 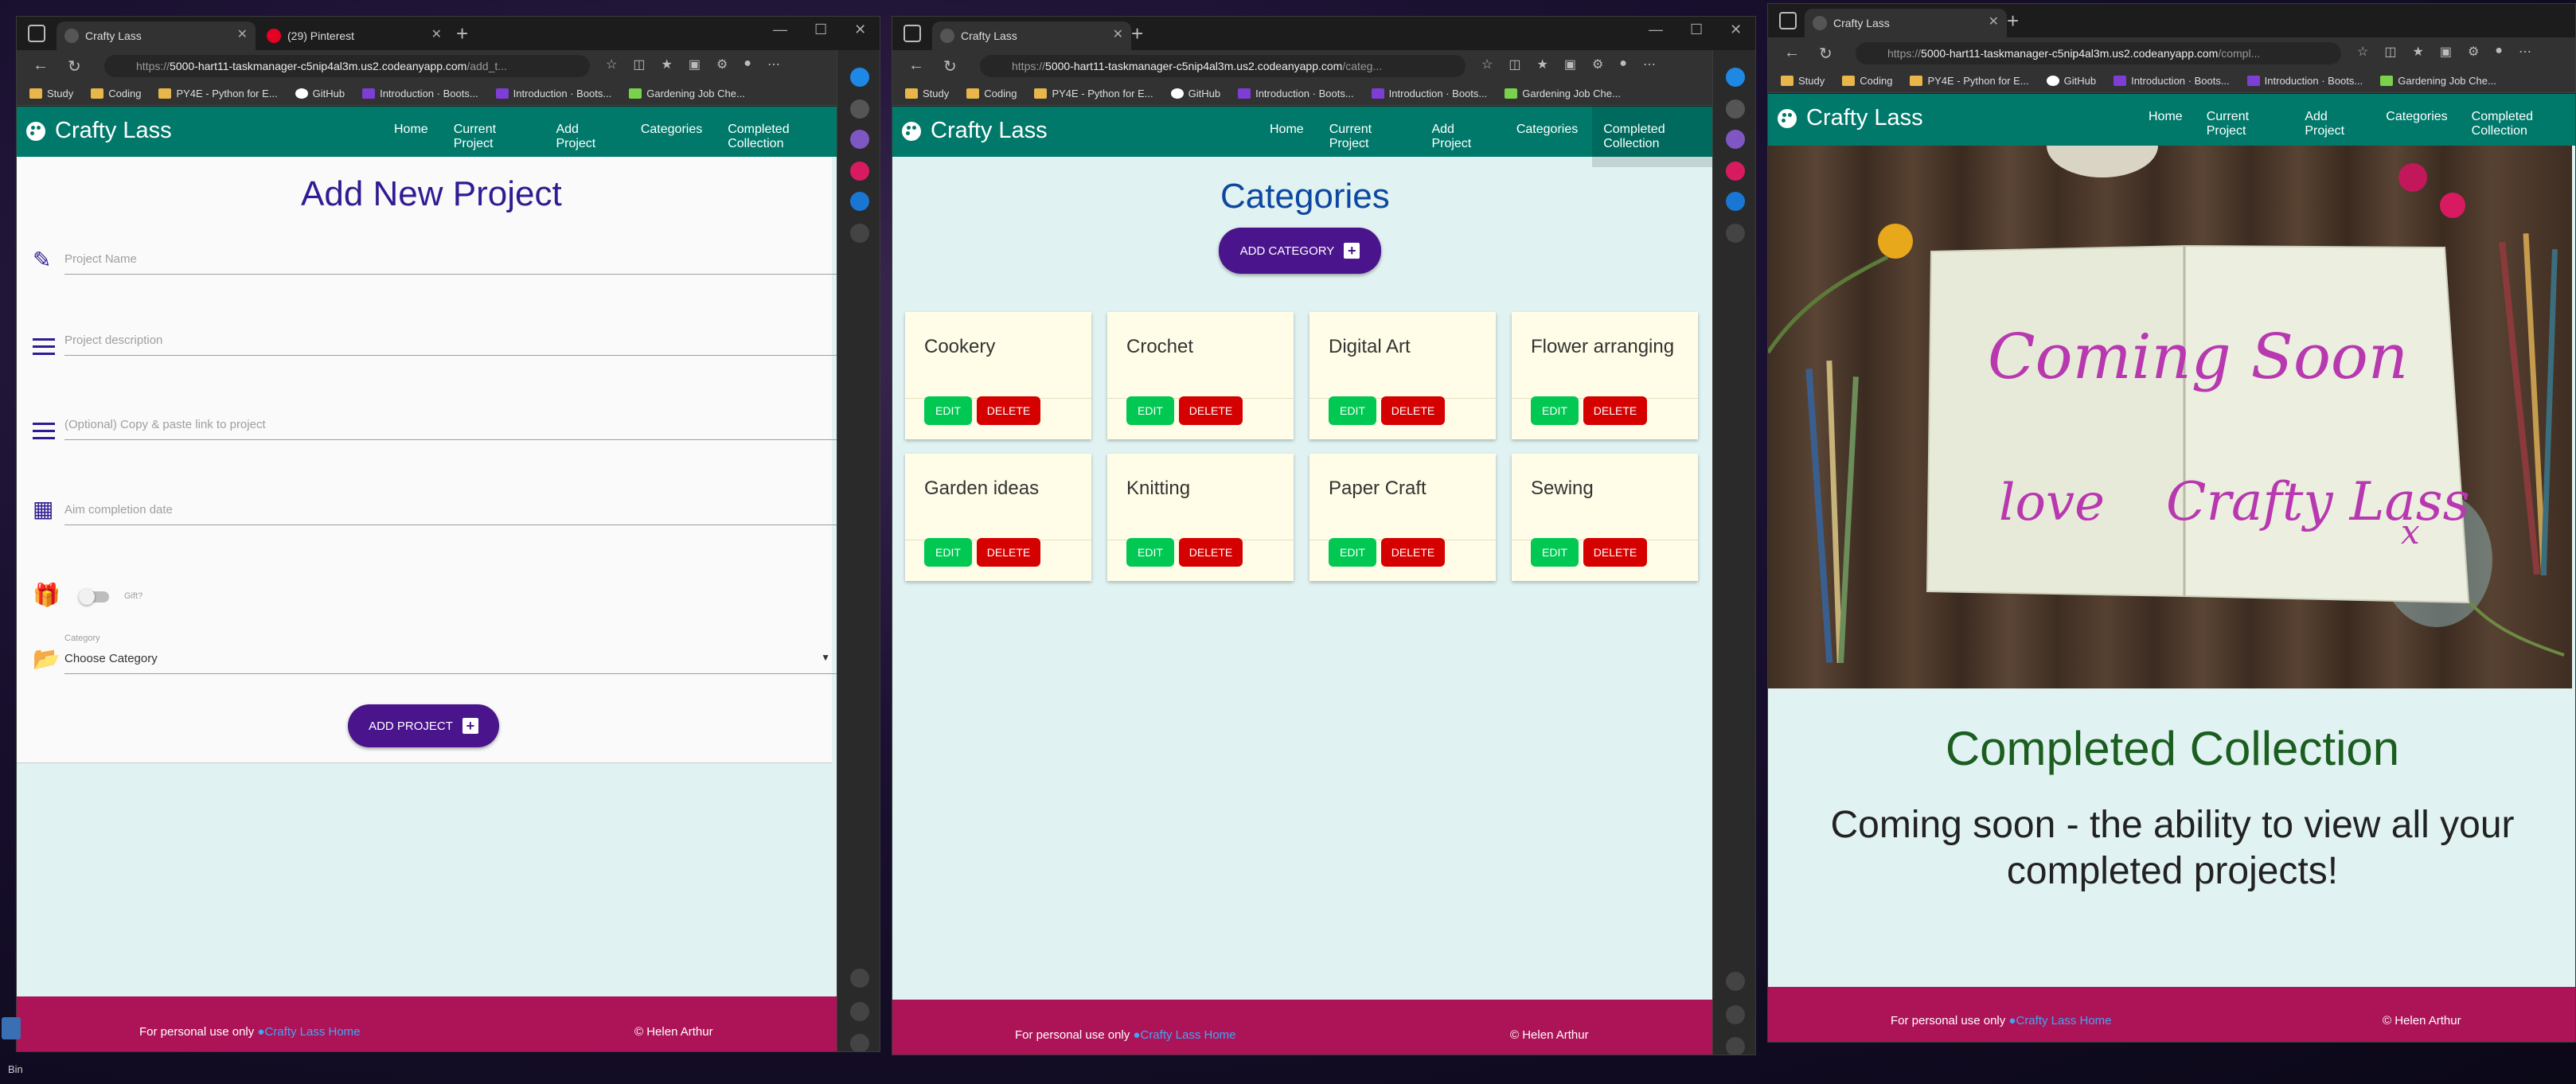 I want to click on maximize-icon: ☐, so click(x=820, y=29).